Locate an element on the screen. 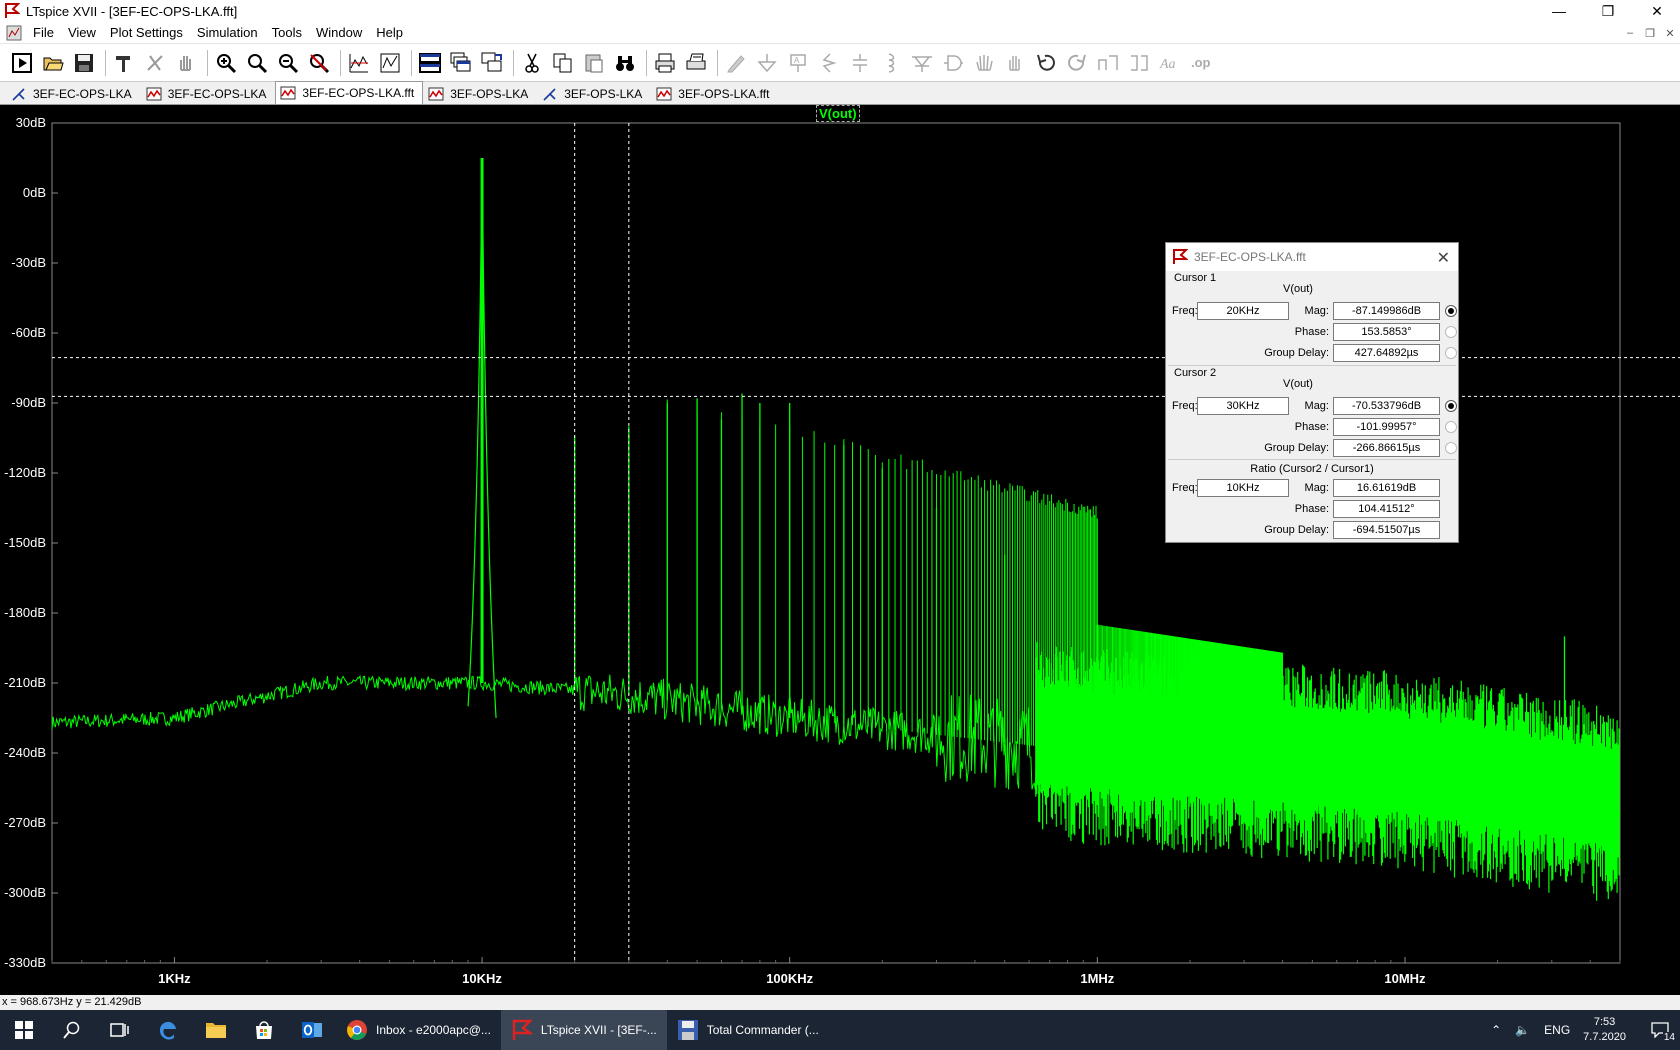  run-icon is located at coordinates (22, 62).